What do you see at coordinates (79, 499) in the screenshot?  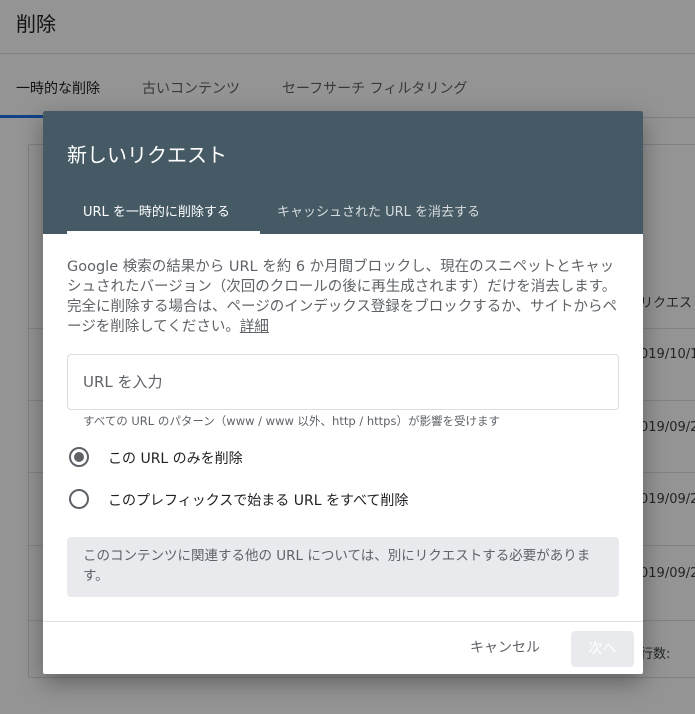 I see `radio-button-unchecked` at bounding box center [79, 499].